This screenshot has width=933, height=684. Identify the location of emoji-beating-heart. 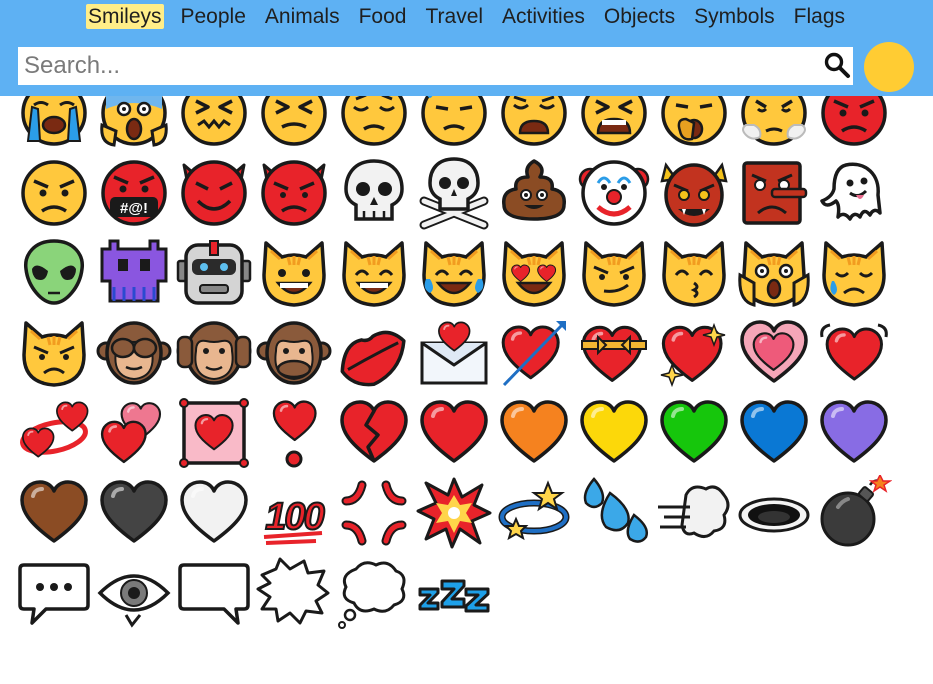
(854, 353).